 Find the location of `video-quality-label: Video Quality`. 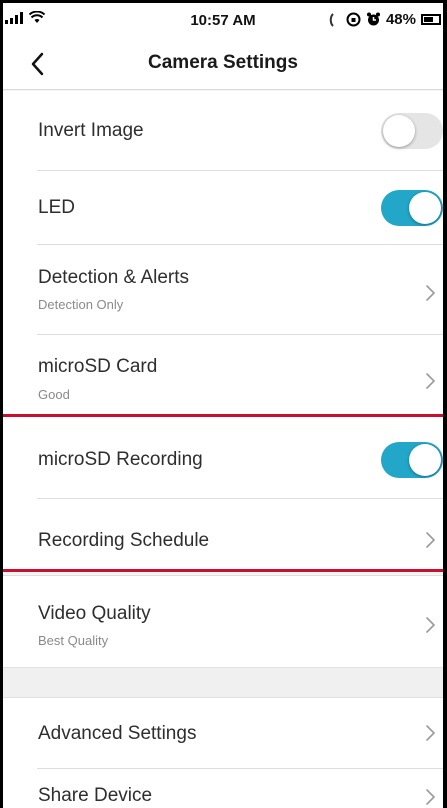

video-quality-label: Video Quality is located at coordinates (94, 613).